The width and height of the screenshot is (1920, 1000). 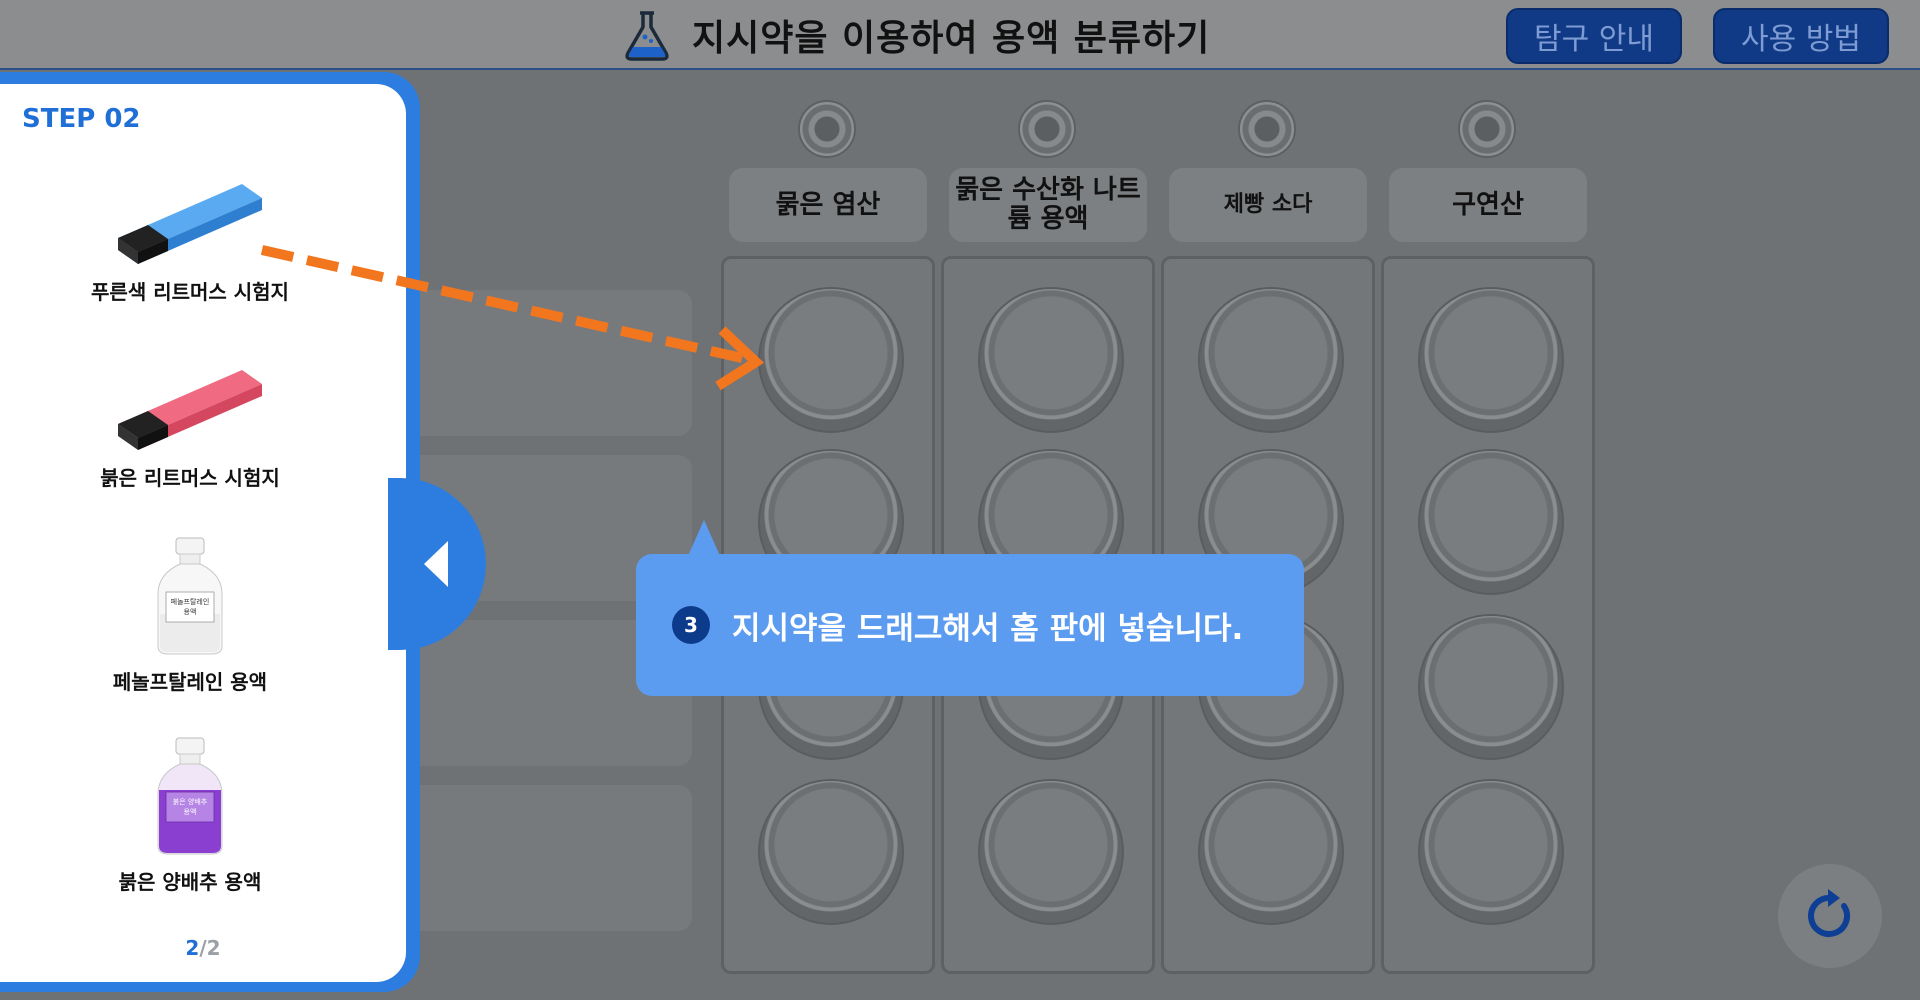 I want to click on step-label: STEP 02, so click(x=81, y=119).